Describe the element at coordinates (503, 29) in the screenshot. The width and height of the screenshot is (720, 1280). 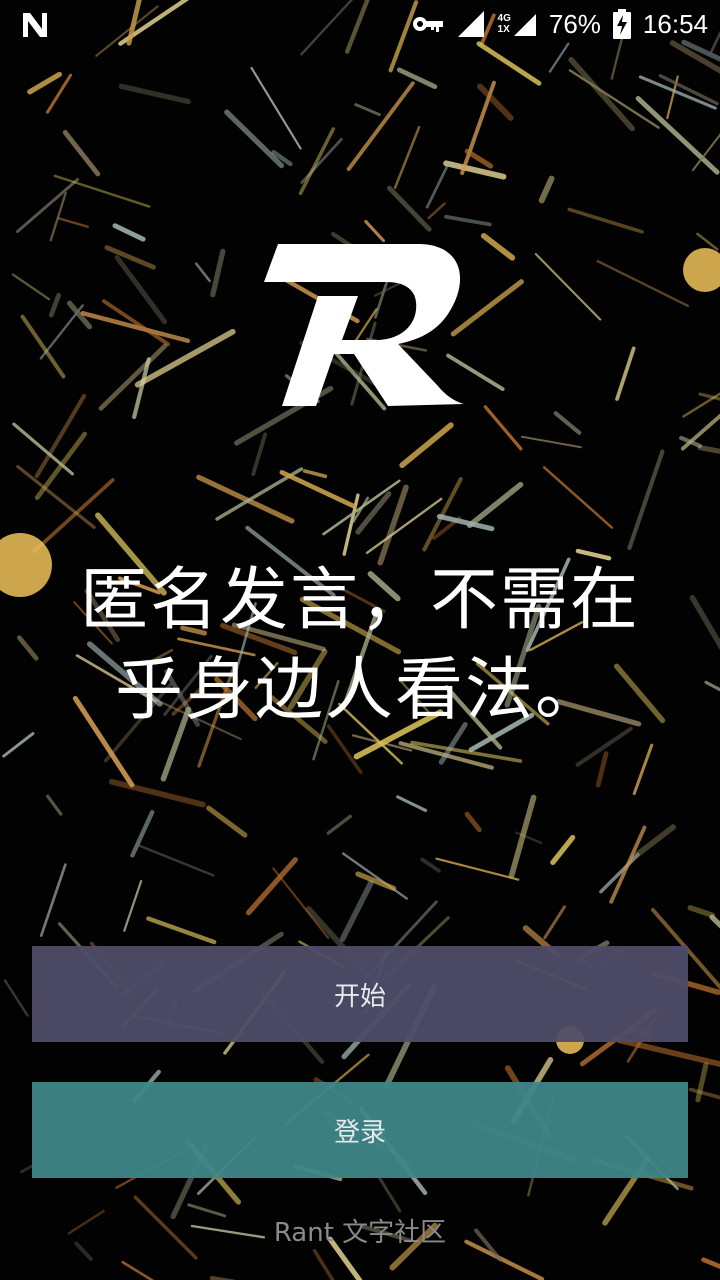
I see `network-1x-label: 1X` at that location.